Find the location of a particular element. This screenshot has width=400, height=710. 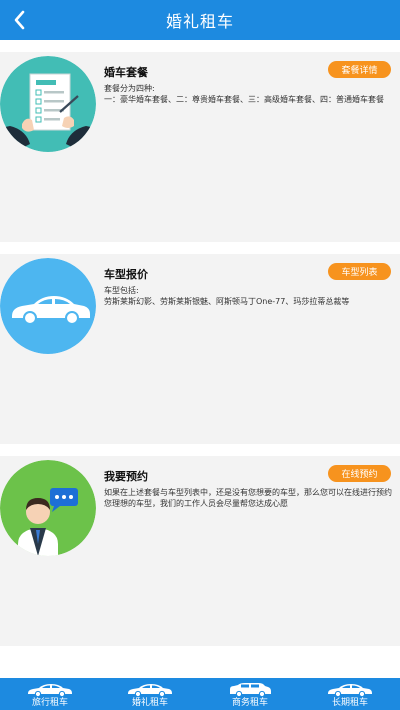

card-title: 婚车套餐 is located at coordinates (126, 72).